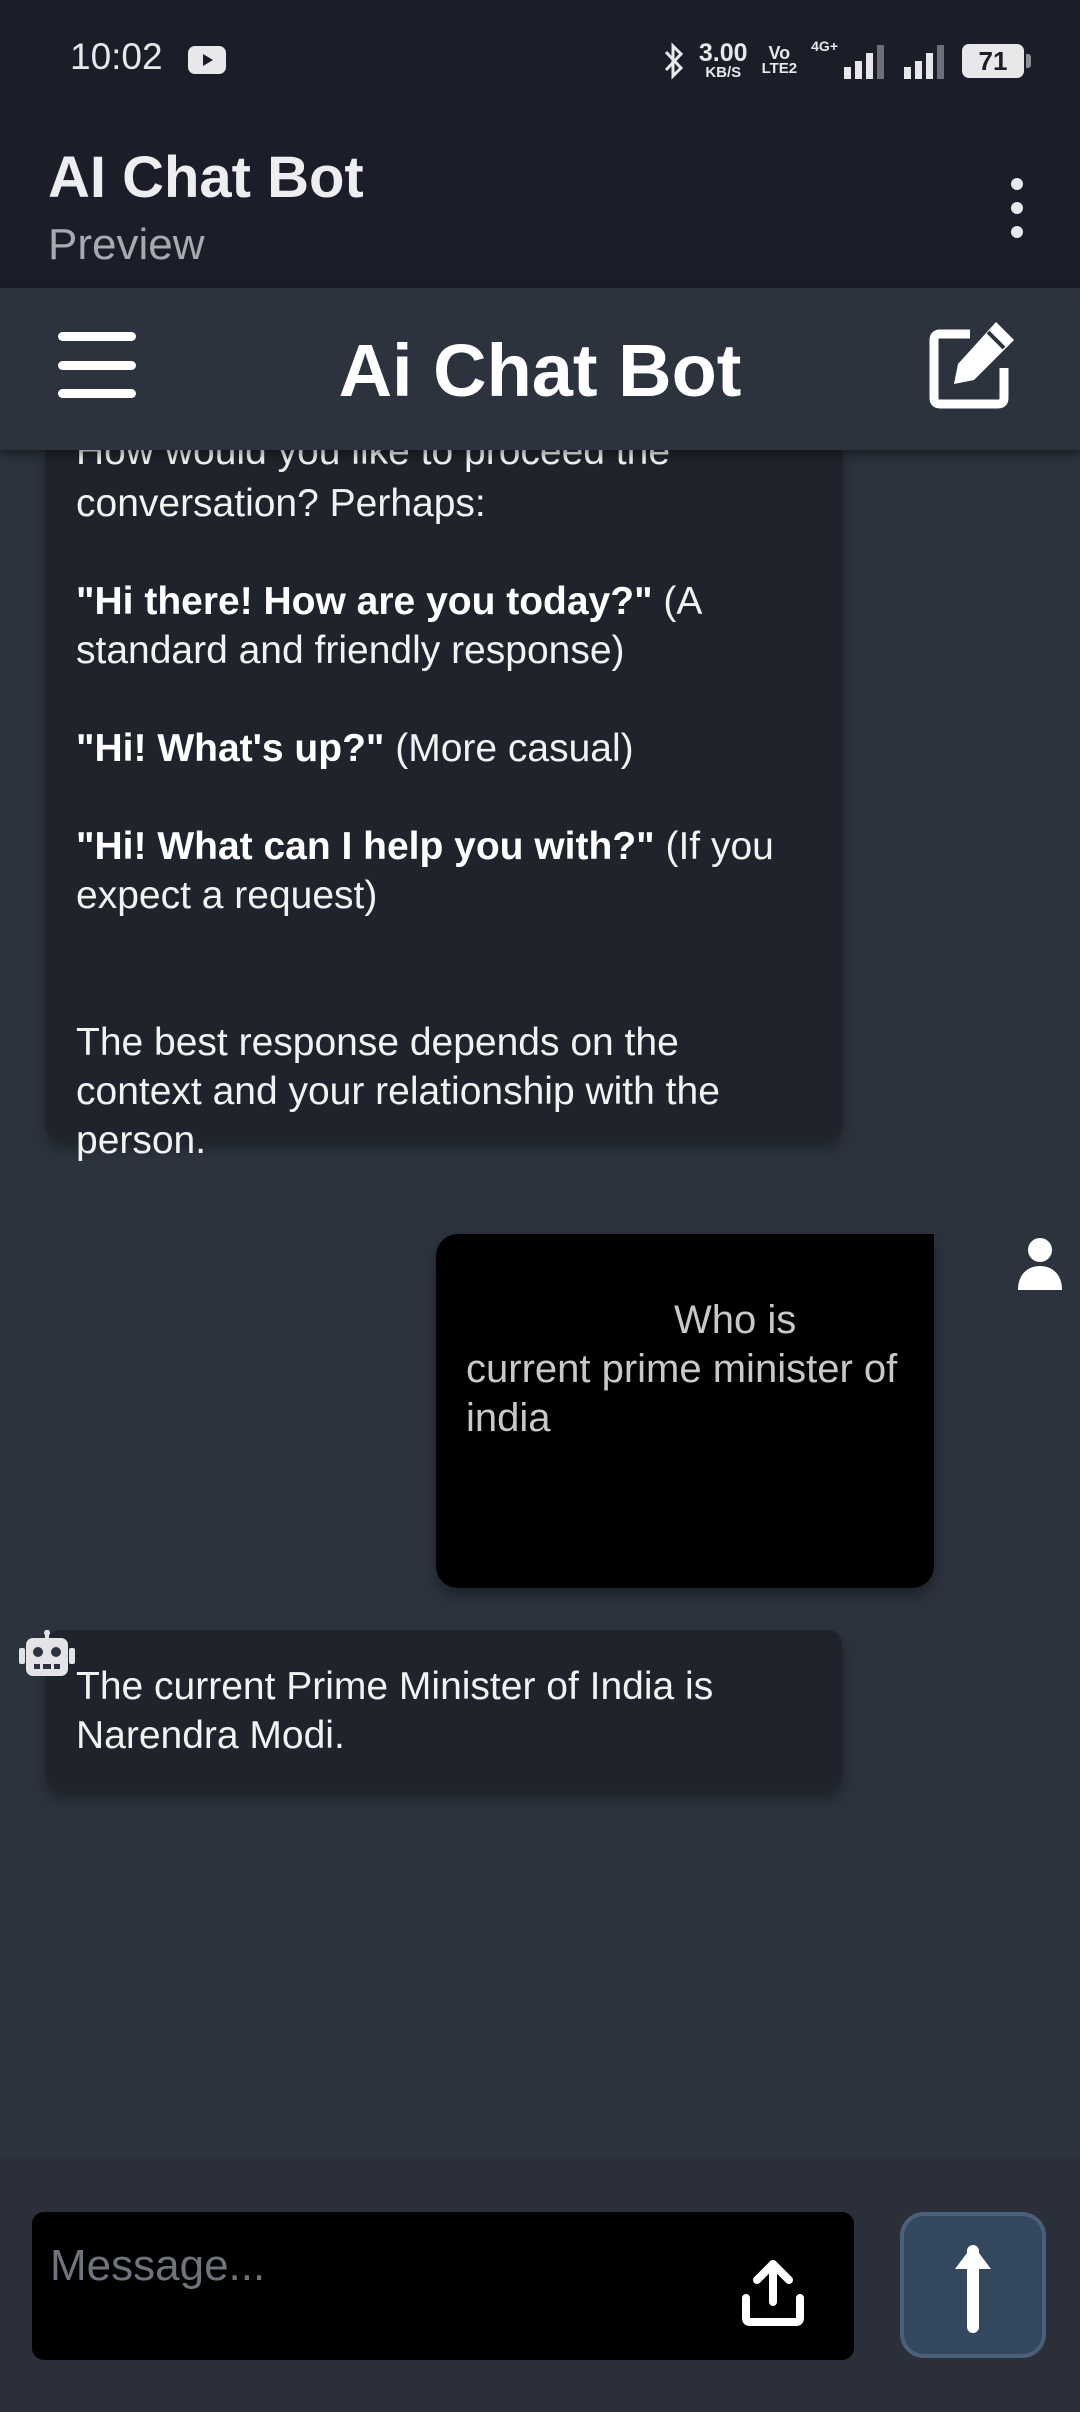 This screenshot has width=1080, height=2412. Describe the element at coordinates (824, 46) in the screenshot. I see `network-type: 4G+` at that location.